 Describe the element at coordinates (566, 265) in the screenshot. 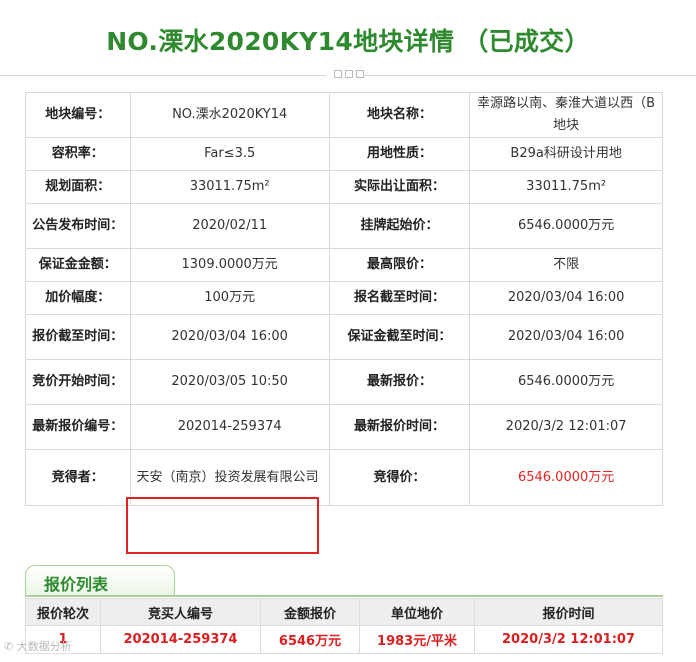

I see `price-cap-value: 不限` at that location.